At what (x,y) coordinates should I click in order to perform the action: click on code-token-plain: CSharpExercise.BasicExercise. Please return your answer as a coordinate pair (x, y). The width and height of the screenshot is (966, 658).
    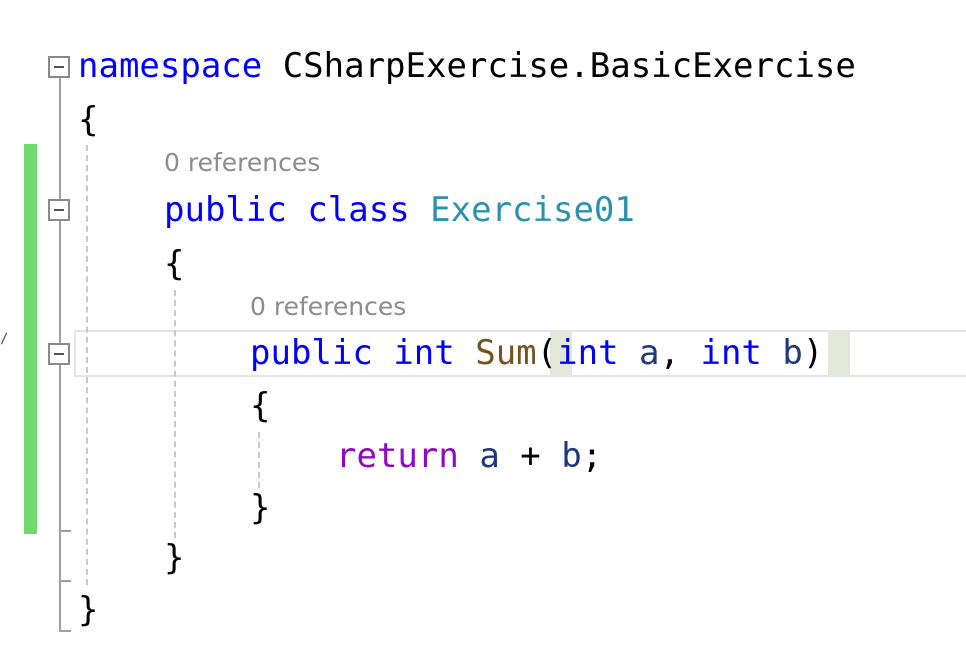
    Looking at the image, I should click on (559, 66).